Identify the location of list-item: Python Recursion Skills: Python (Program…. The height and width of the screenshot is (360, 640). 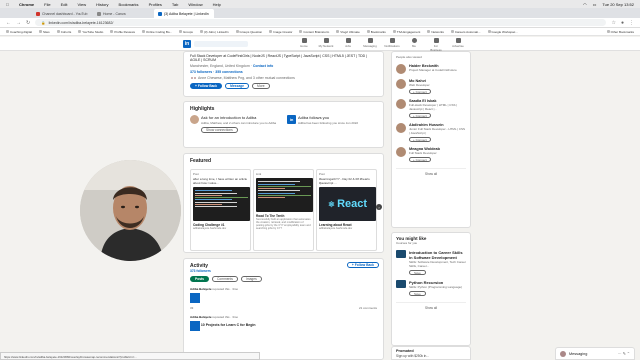
(431, 288).